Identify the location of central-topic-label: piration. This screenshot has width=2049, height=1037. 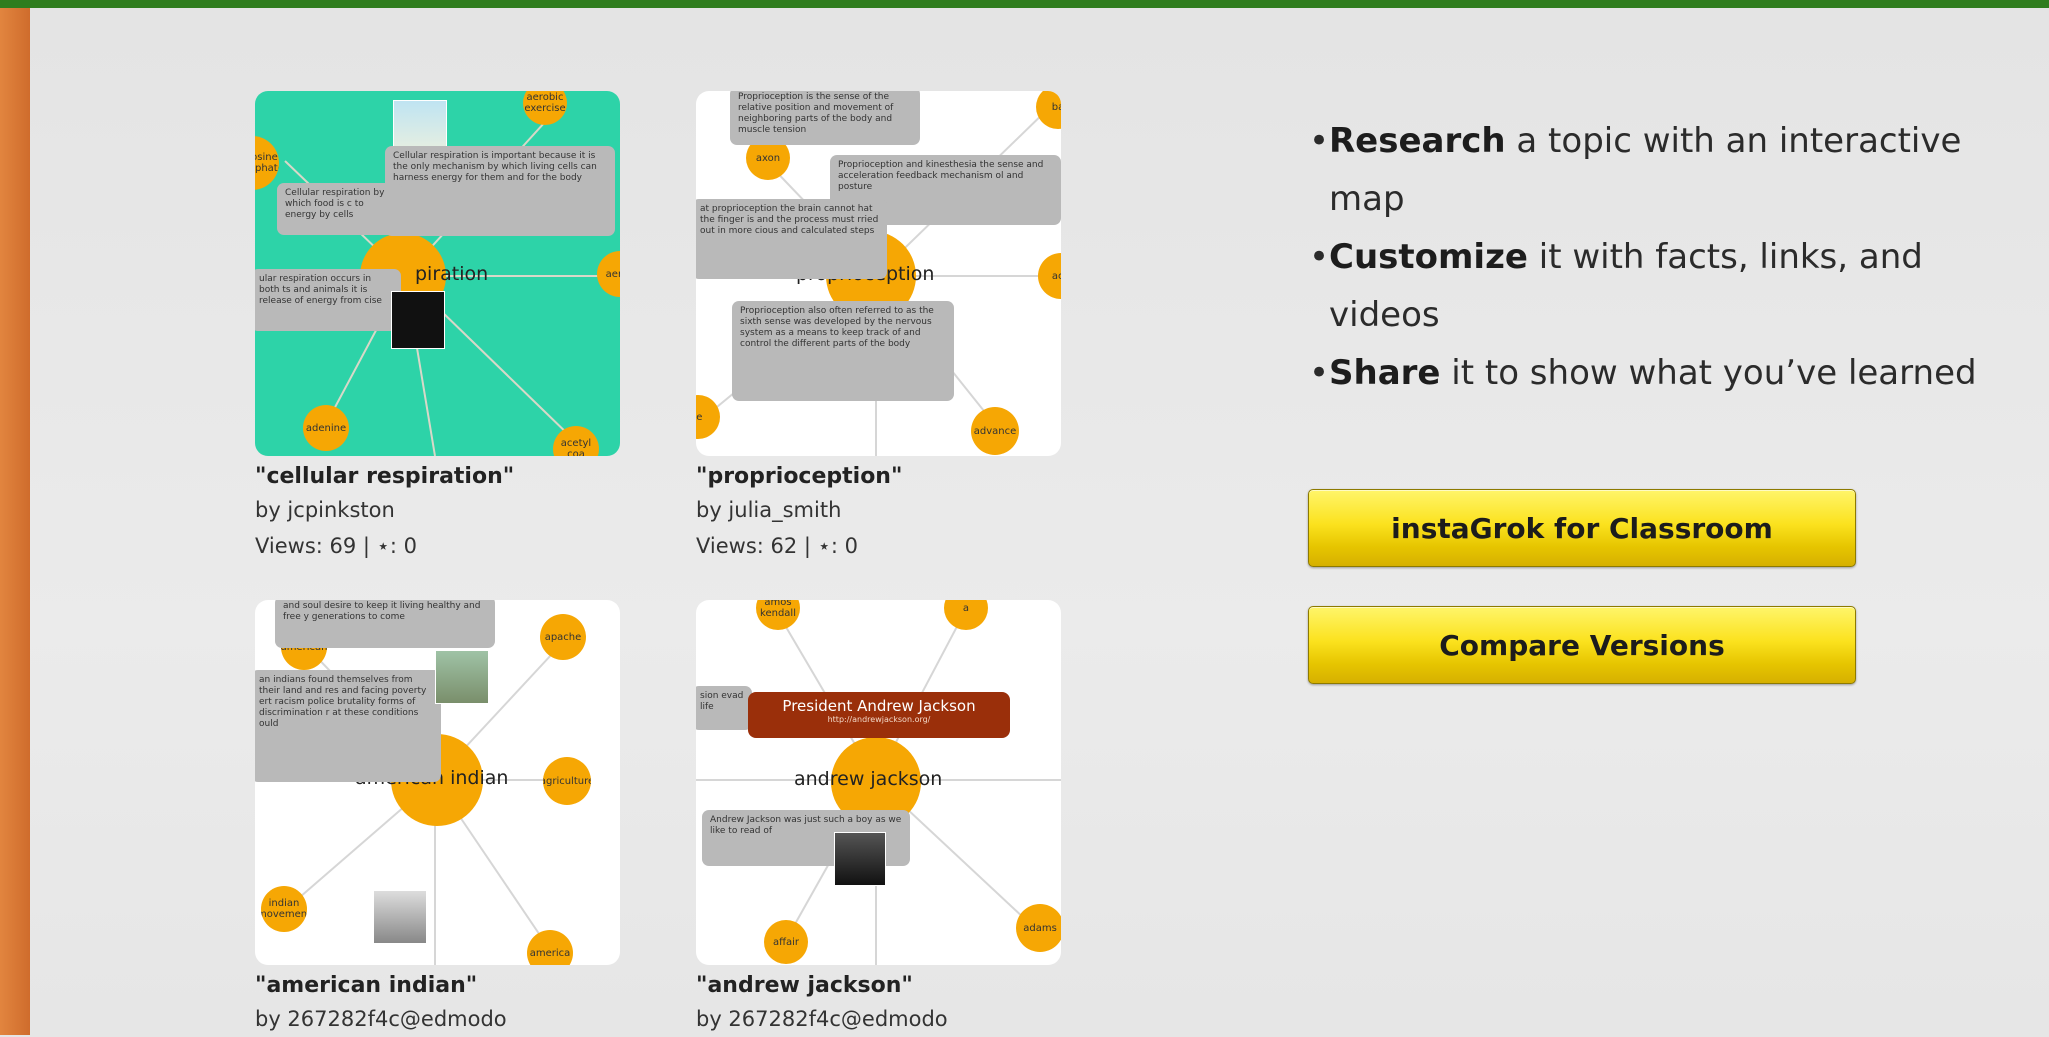
(452, 274).